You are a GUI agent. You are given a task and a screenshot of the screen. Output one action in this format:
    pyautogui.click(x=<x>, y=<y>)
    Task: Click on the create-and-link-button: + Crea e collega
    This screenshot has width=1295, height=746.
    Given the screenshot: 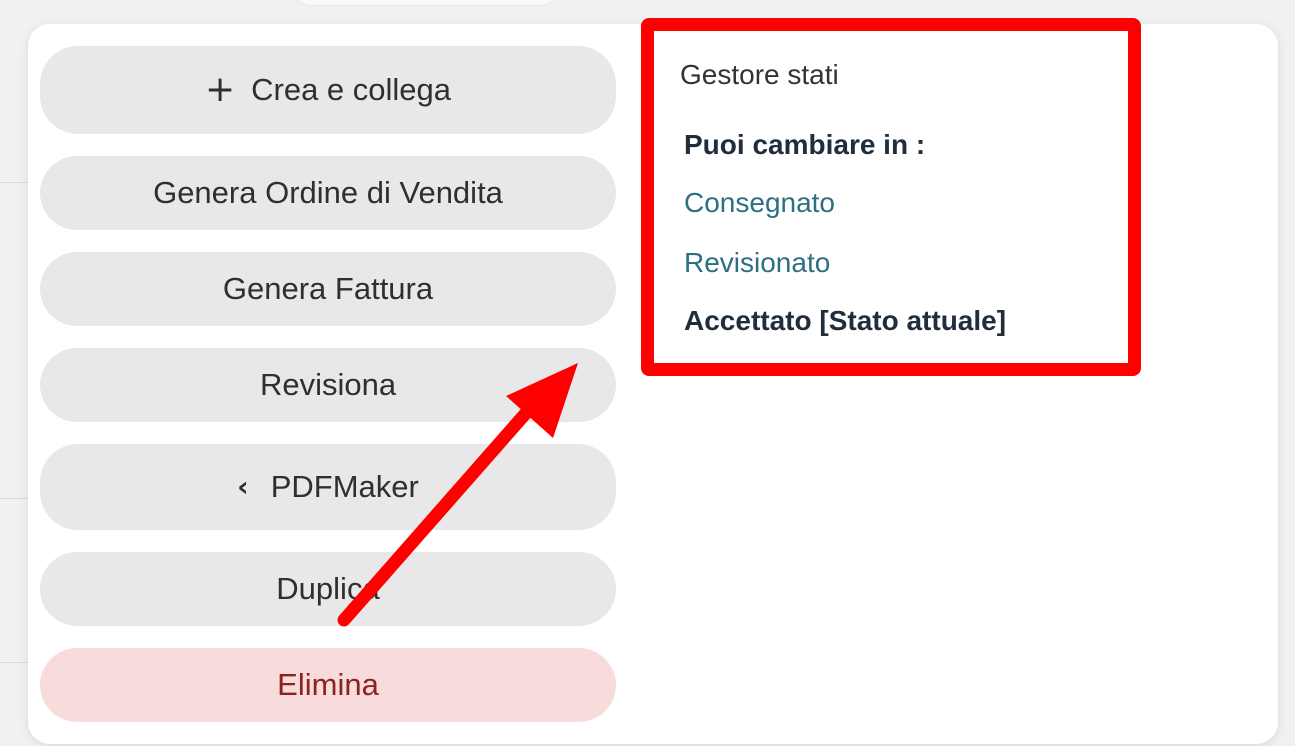 What is the action you would take?
    pyautogui.click(x=328, y=90)
    